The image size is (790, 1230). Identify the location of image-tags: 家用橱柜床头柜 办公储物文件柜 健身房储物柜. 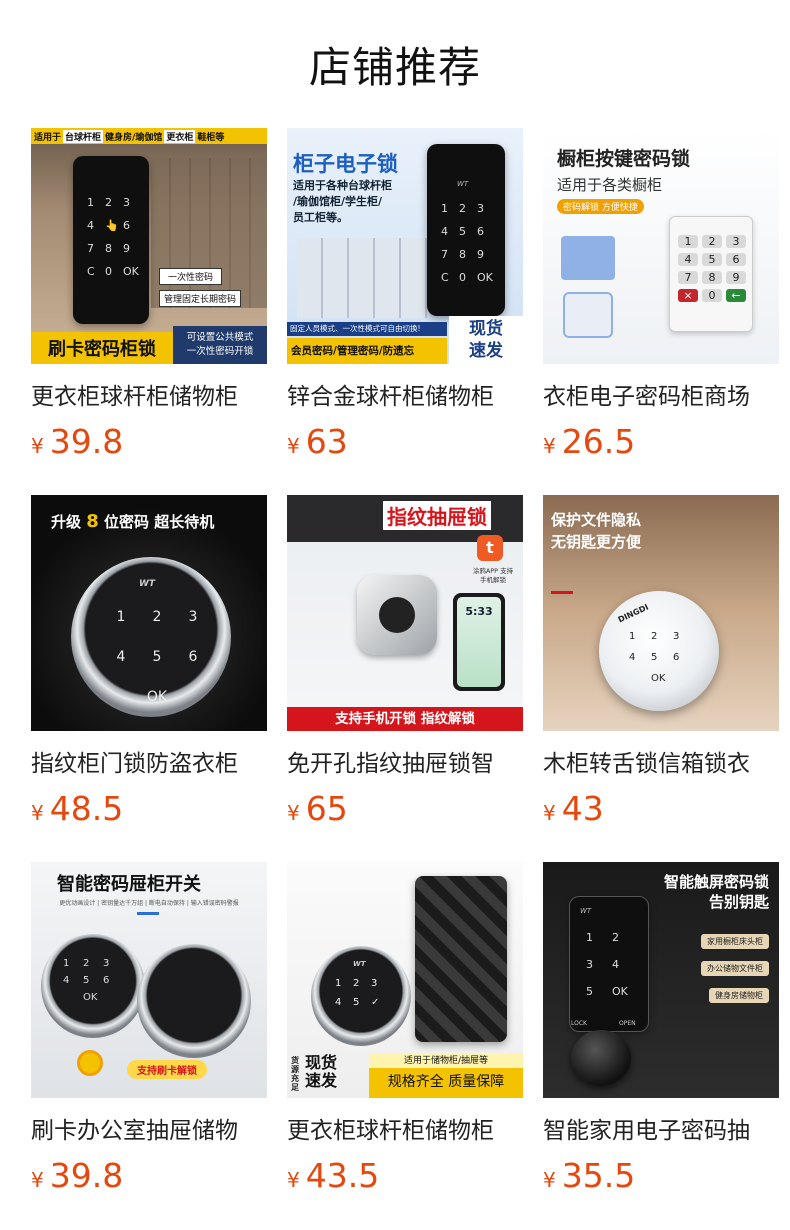
(735, 968).